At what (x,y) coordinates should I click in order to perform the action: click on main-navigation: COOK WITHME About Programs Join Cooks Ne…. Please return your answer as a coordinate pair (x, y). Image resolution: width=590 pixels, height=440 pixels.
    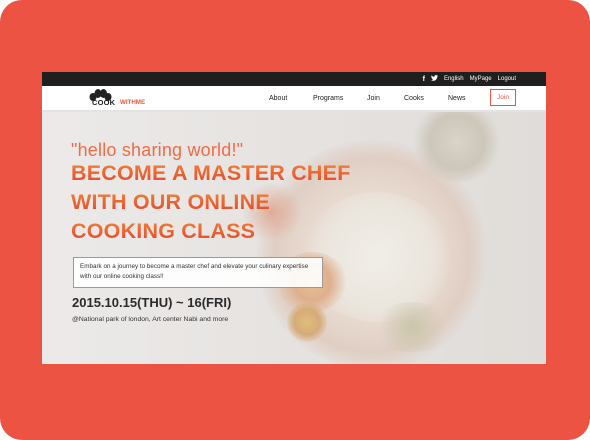
    Looking at the image, I should click on (294, 98).